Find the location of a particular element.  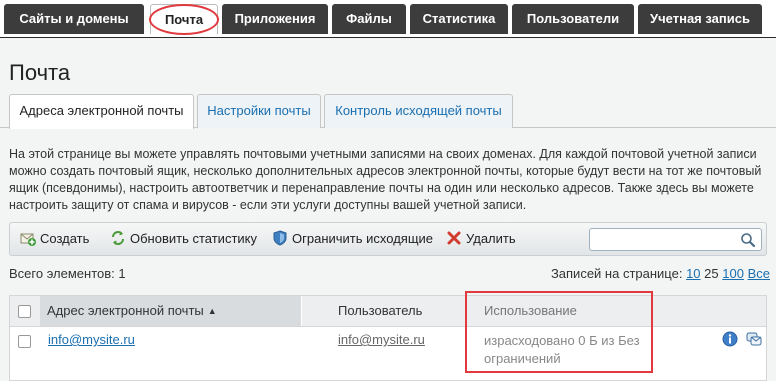

tab-mail-settings: Настройки почты is located at coordinates (259, 111).